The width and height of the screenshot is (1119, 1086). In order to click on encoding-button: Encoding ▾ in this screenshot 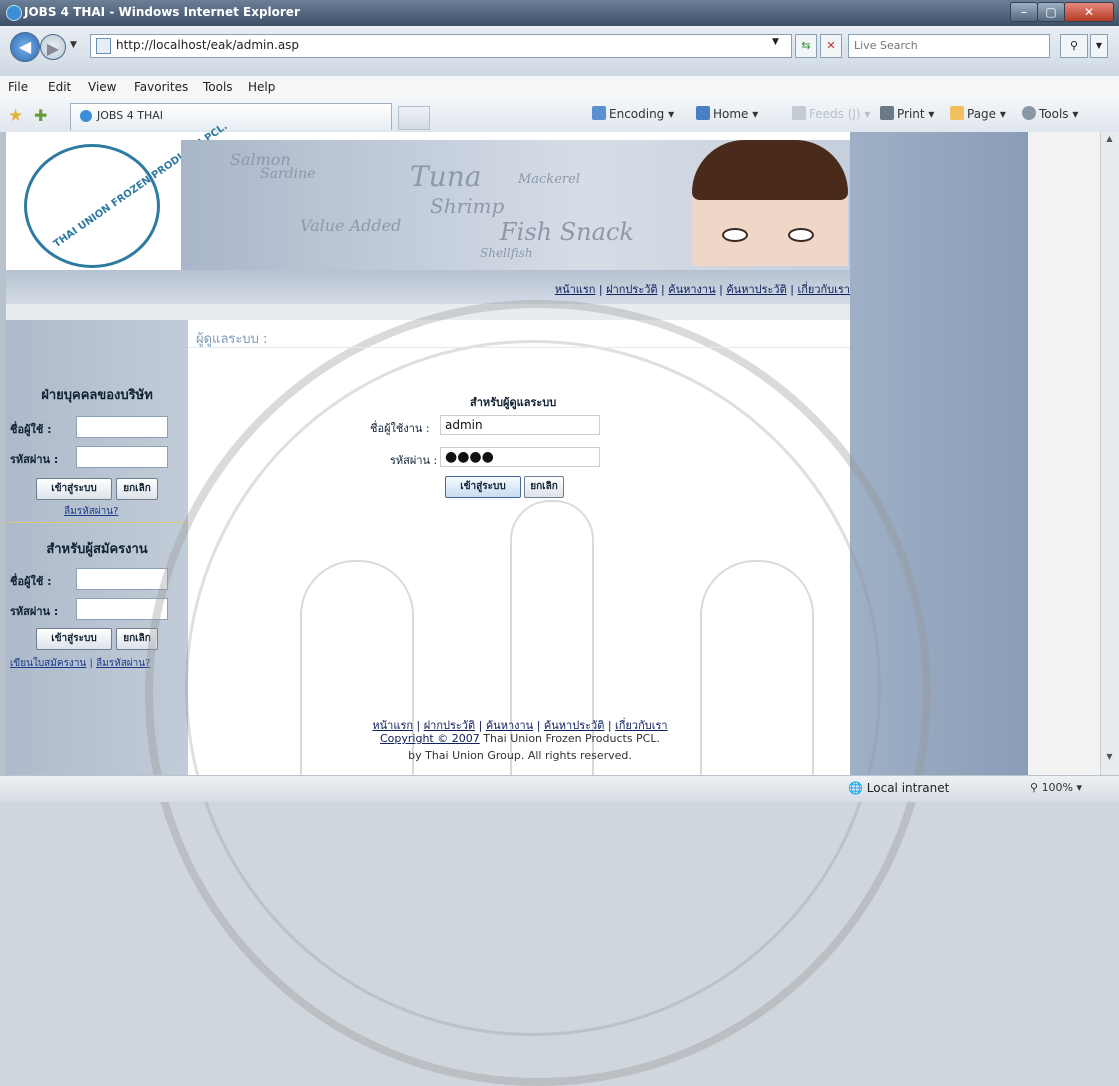, I will do `click(633, 113)`.